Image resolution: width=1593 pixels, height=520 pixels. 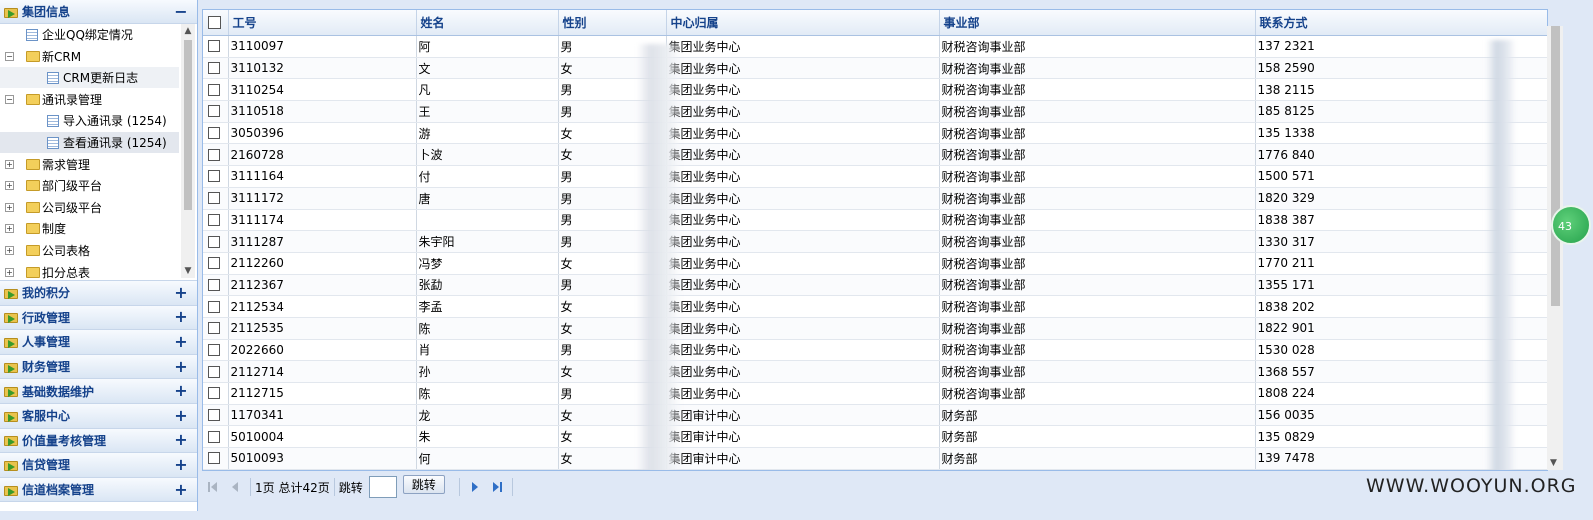 What do you see at coordinates (89, 34) in the screenshot?
I see `tree-node: 企业QQ绑定情况` at bounding box center [89, 34].